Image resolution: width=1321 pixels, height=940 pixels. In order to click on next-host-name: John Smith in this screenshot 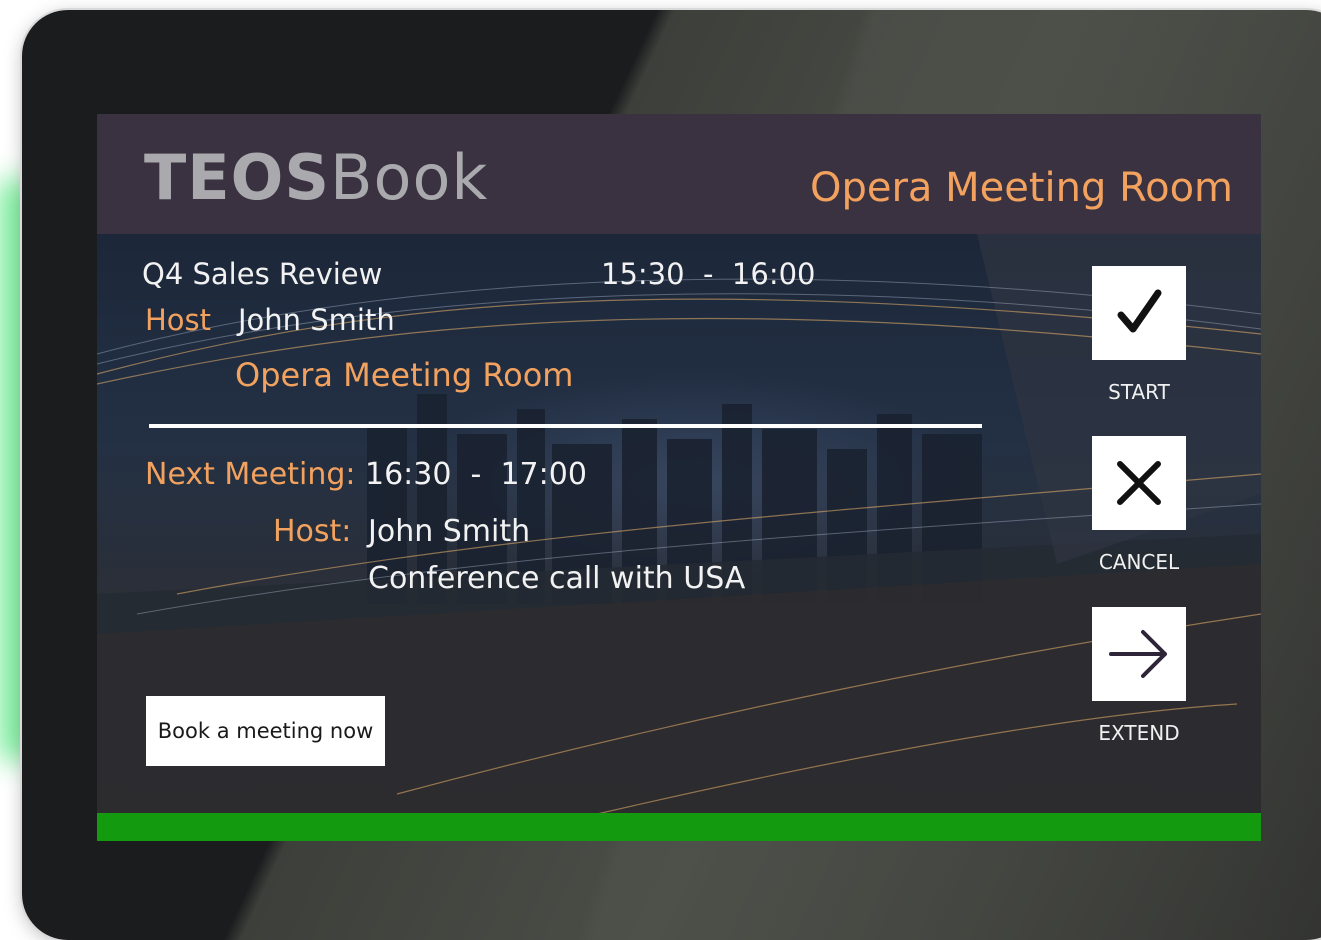, I will do `click(449, 531)`.